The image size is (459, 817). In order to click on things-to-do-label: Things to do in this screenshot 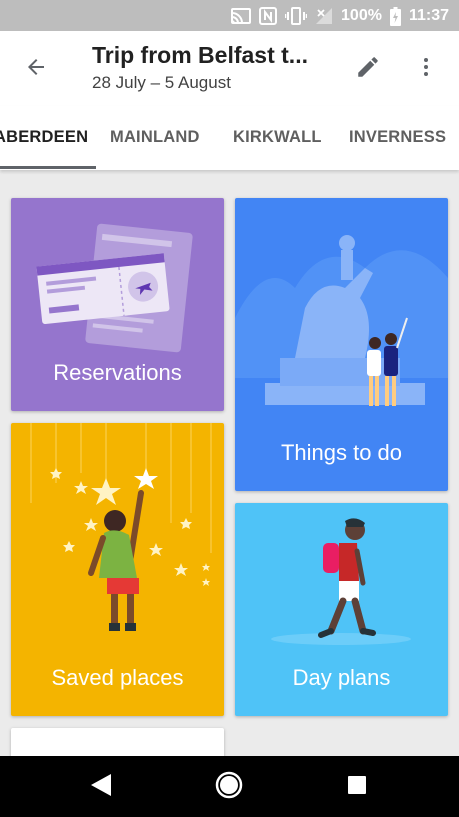, I will do `click(341, 452)`.